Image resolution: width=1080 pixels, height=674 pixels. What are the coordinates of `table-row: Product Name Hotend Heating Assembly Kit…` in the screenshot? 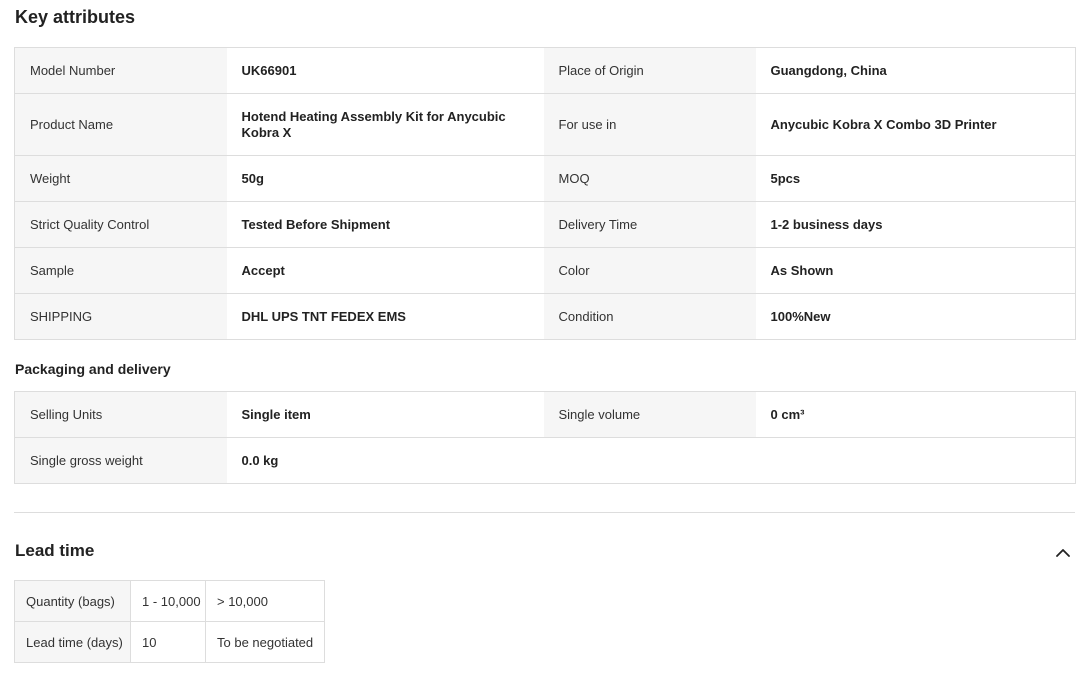 It's located at (545, 124).